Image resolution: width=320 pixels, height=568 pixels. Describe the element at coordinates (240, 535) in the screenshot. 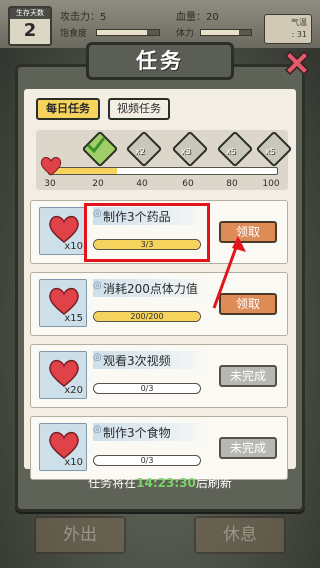

I see `rest-button: 休息` at that location.